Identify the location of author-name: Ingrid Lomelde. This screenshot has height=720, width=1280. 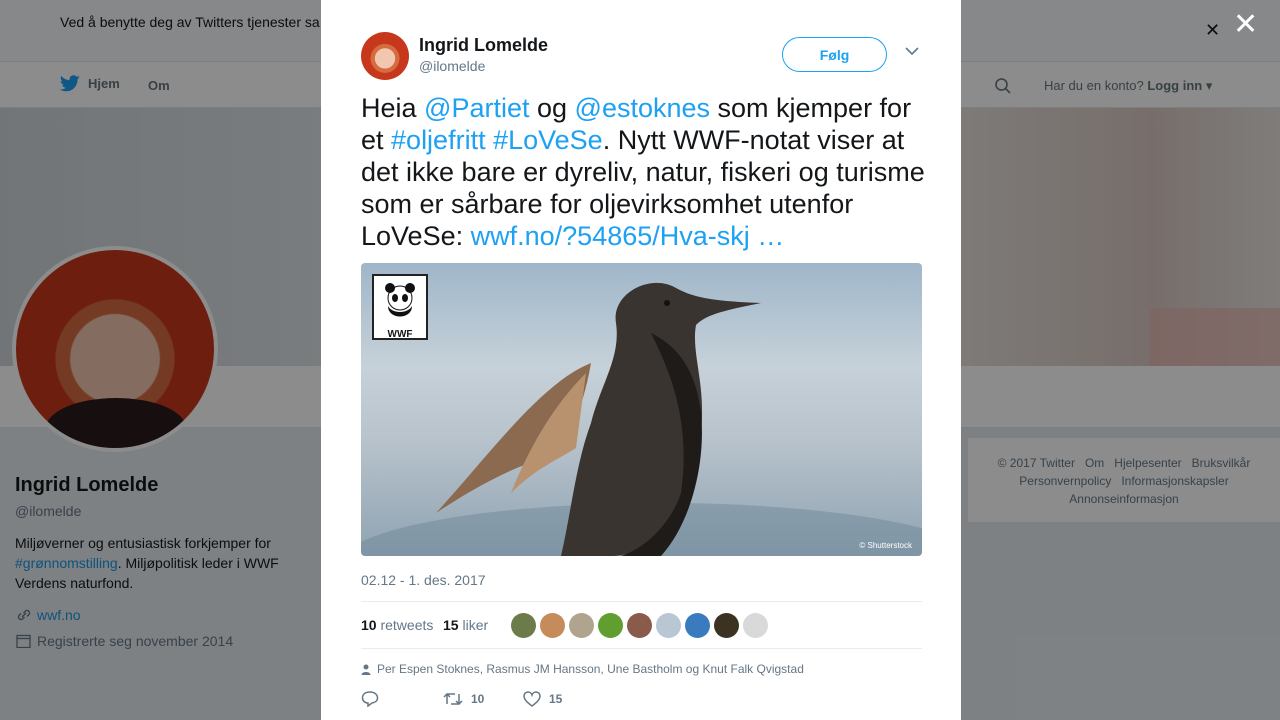
(483, 45).